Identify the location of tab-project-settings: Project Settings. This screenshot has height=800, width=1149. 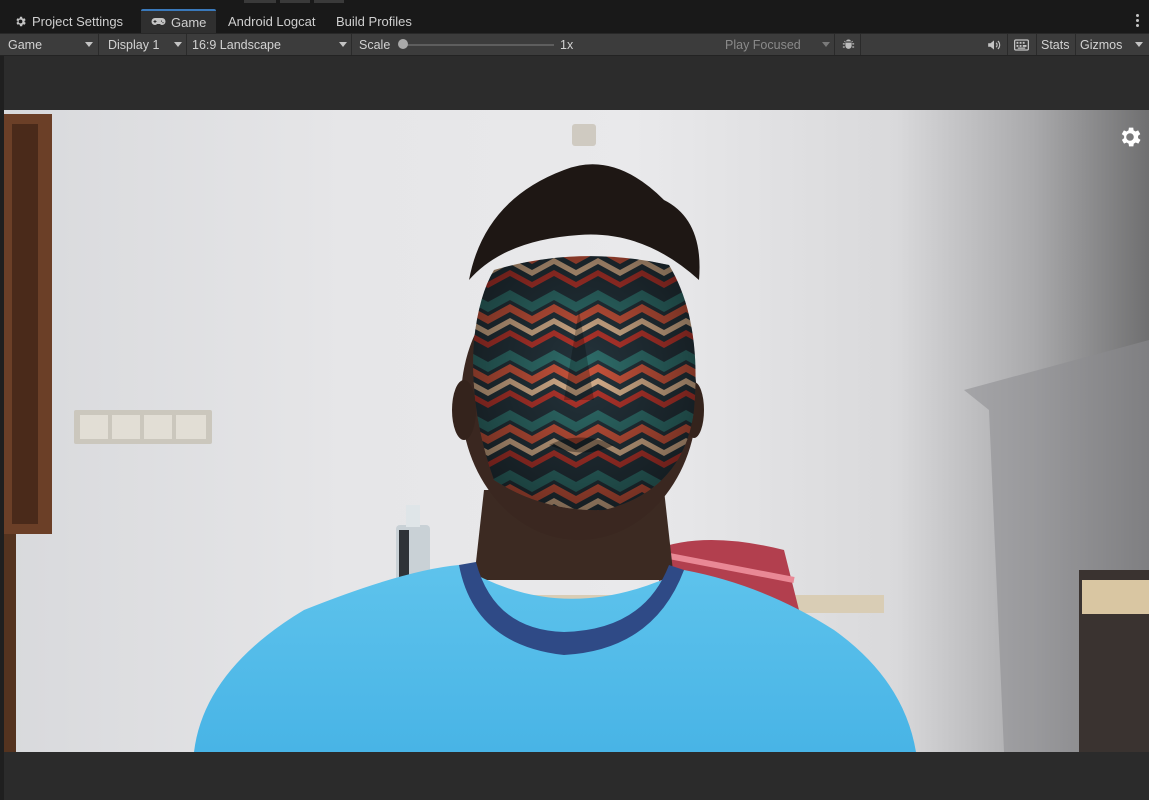
(68, 21).